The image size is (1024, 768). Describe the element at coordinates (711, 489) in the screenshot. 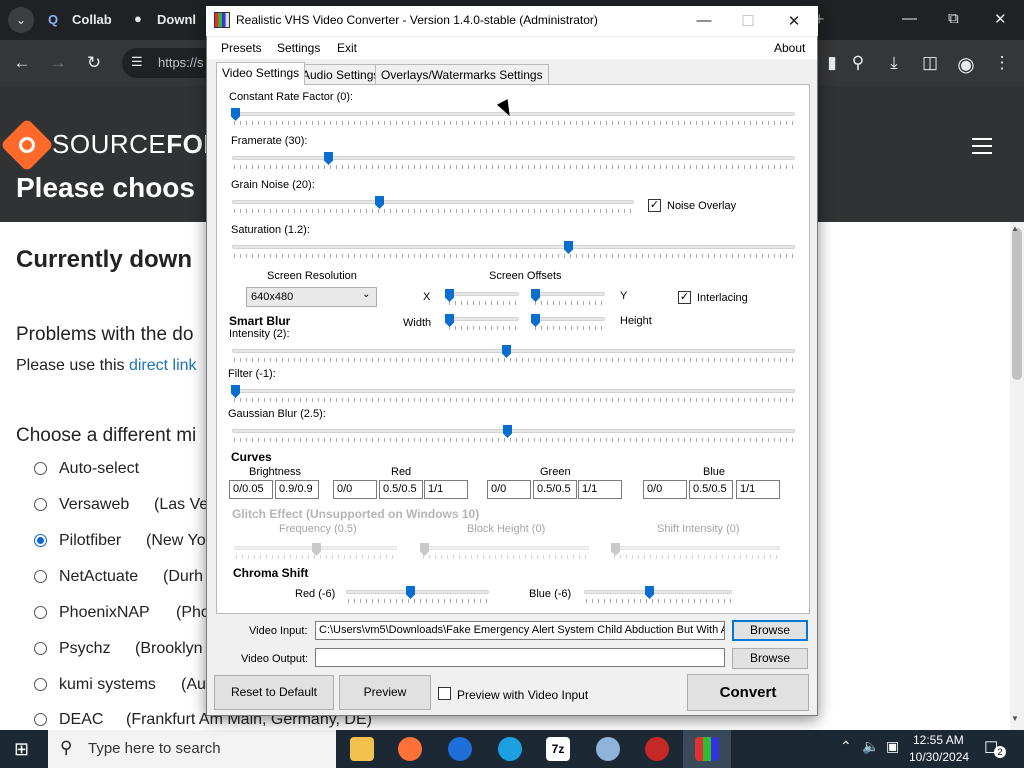

I see `blue-curve-mid-input: 0.5/0.5` at that location.